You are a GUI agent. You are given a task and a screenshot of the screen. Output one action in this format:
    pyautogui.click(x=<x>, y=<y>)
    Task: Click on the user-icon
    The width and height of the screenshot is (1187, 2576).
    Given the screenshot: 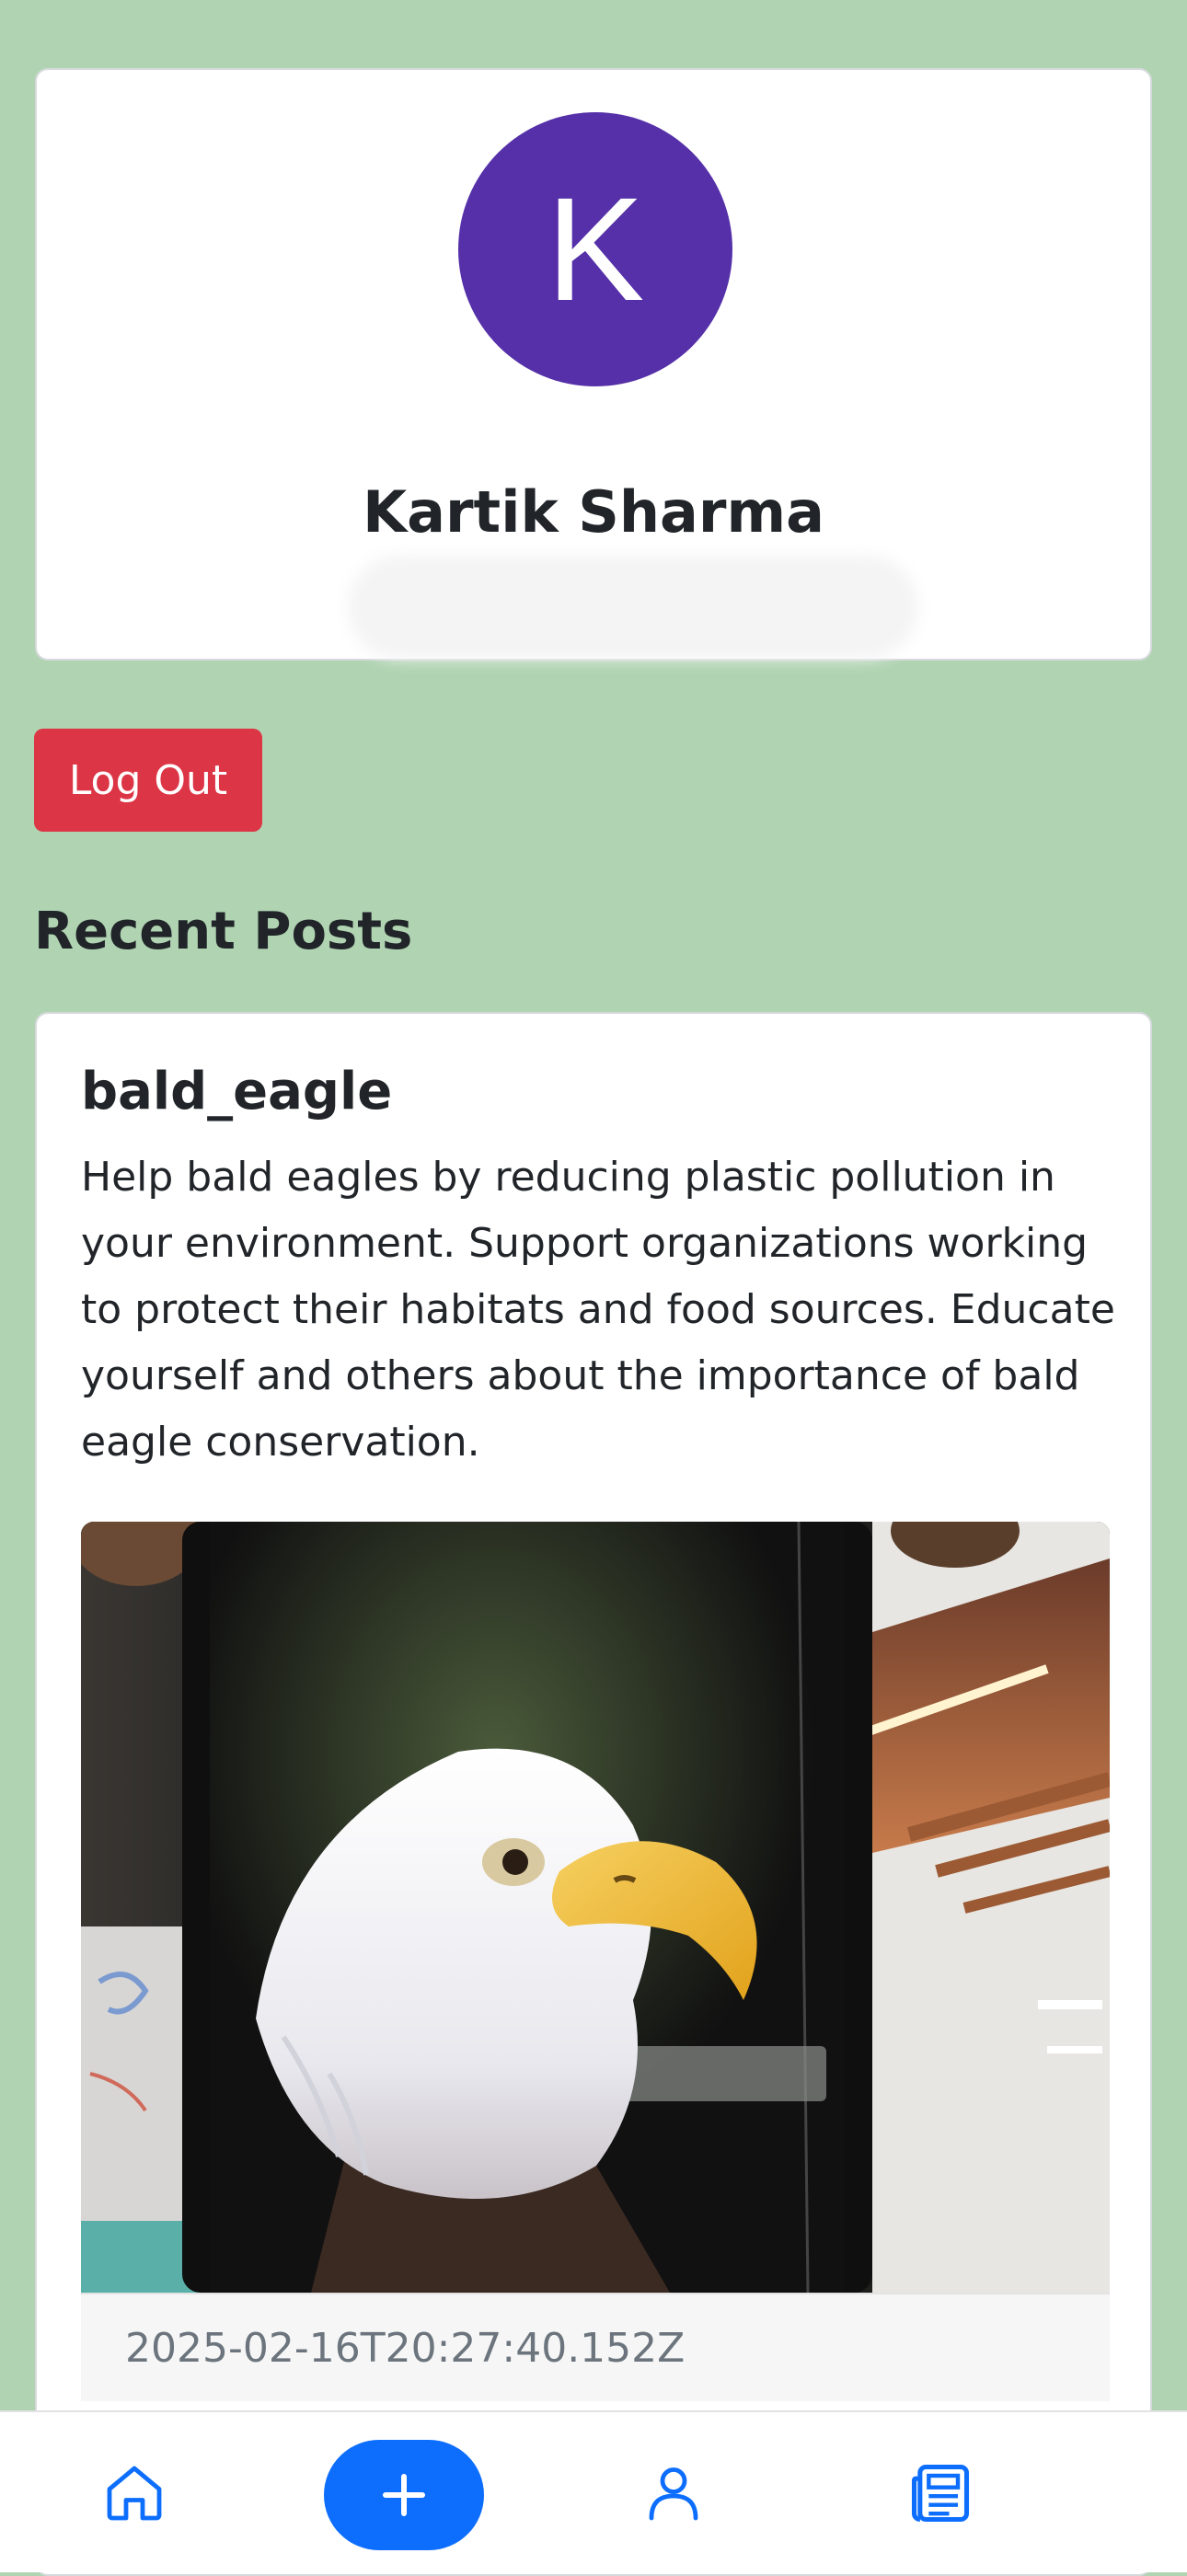 What is the action you would take?
    pyautogui.click(x=673, y=2494)
    